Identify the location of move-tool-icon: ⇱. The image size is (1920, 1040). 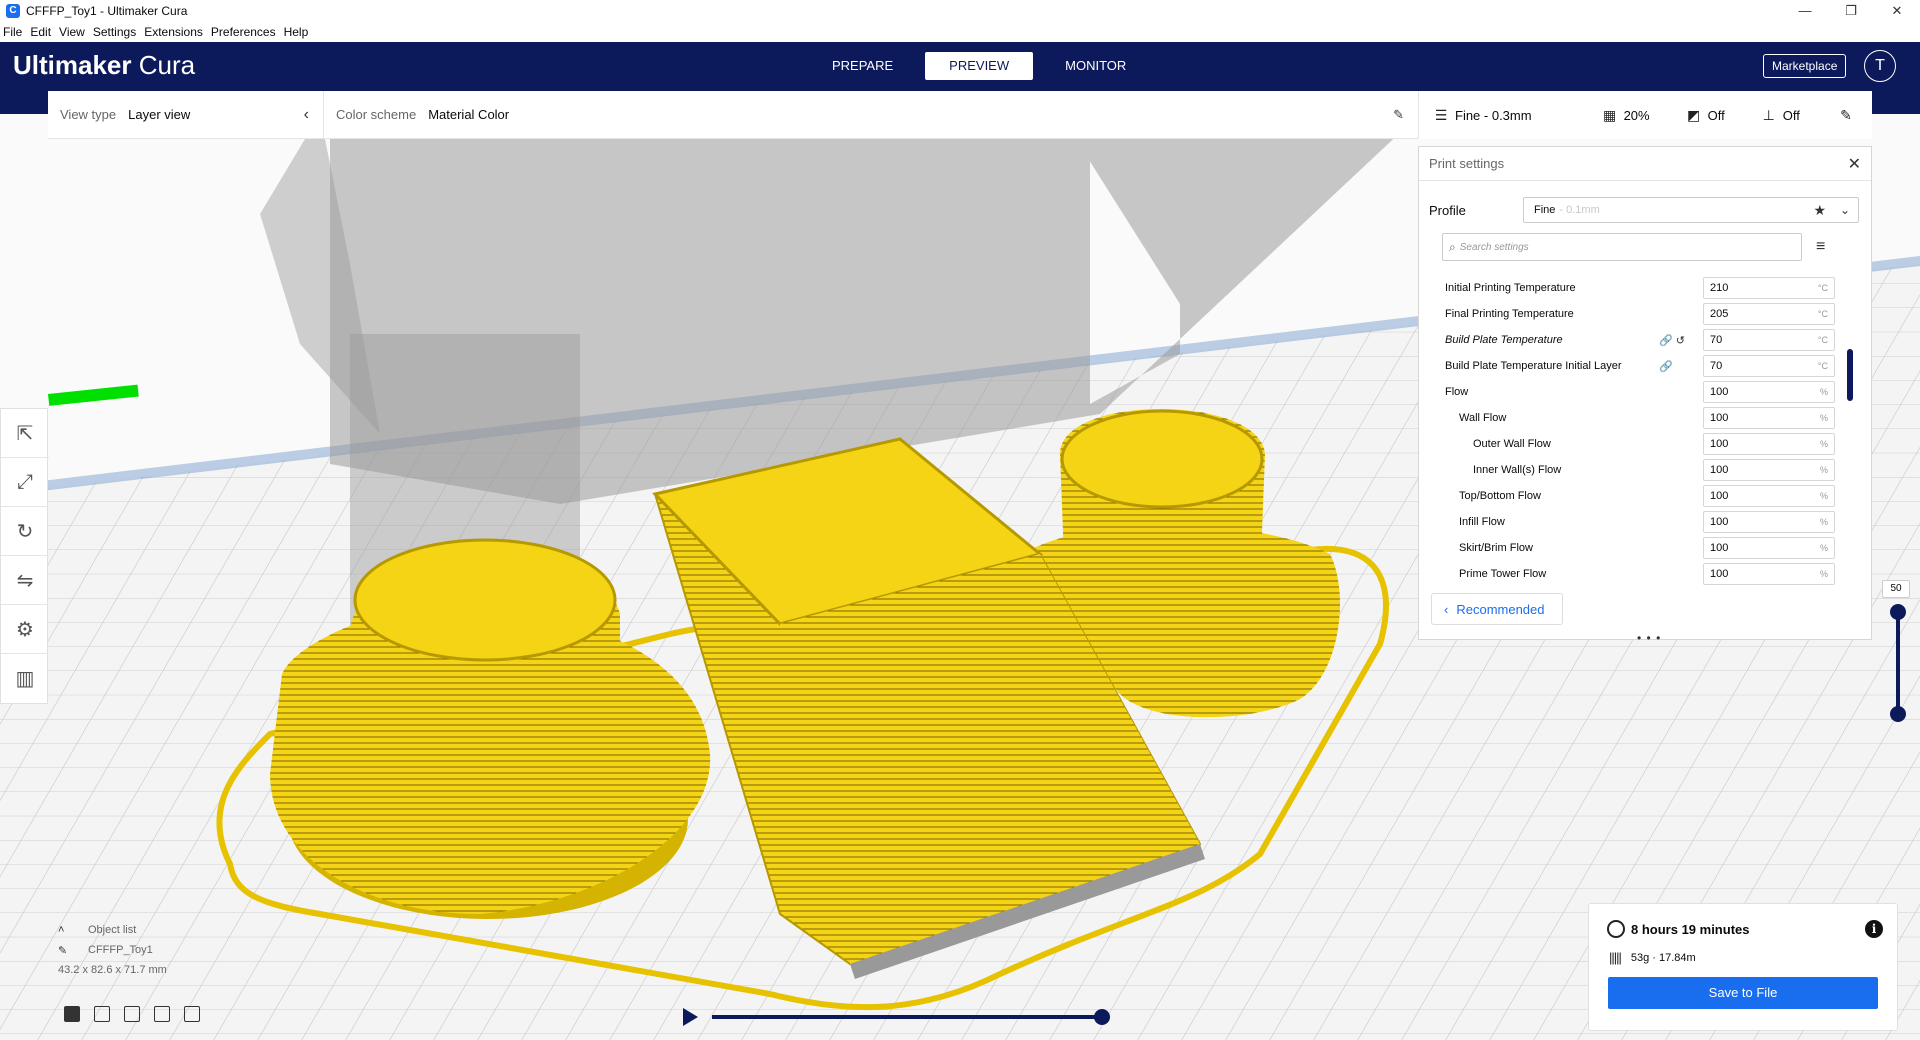
(25, 433).